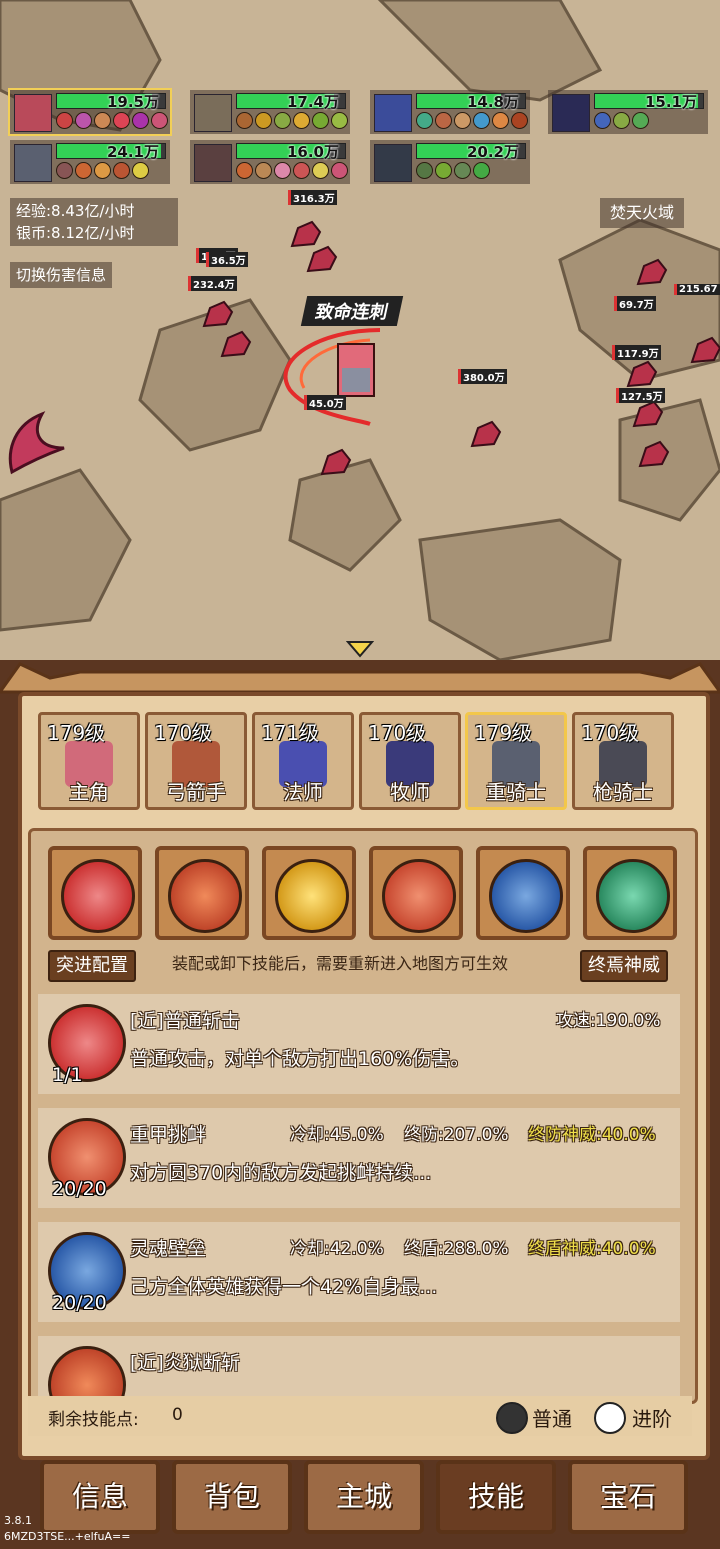  Describe the element at coordinates (633, 896) in the screenshot. I see `banner-icon` at that location.